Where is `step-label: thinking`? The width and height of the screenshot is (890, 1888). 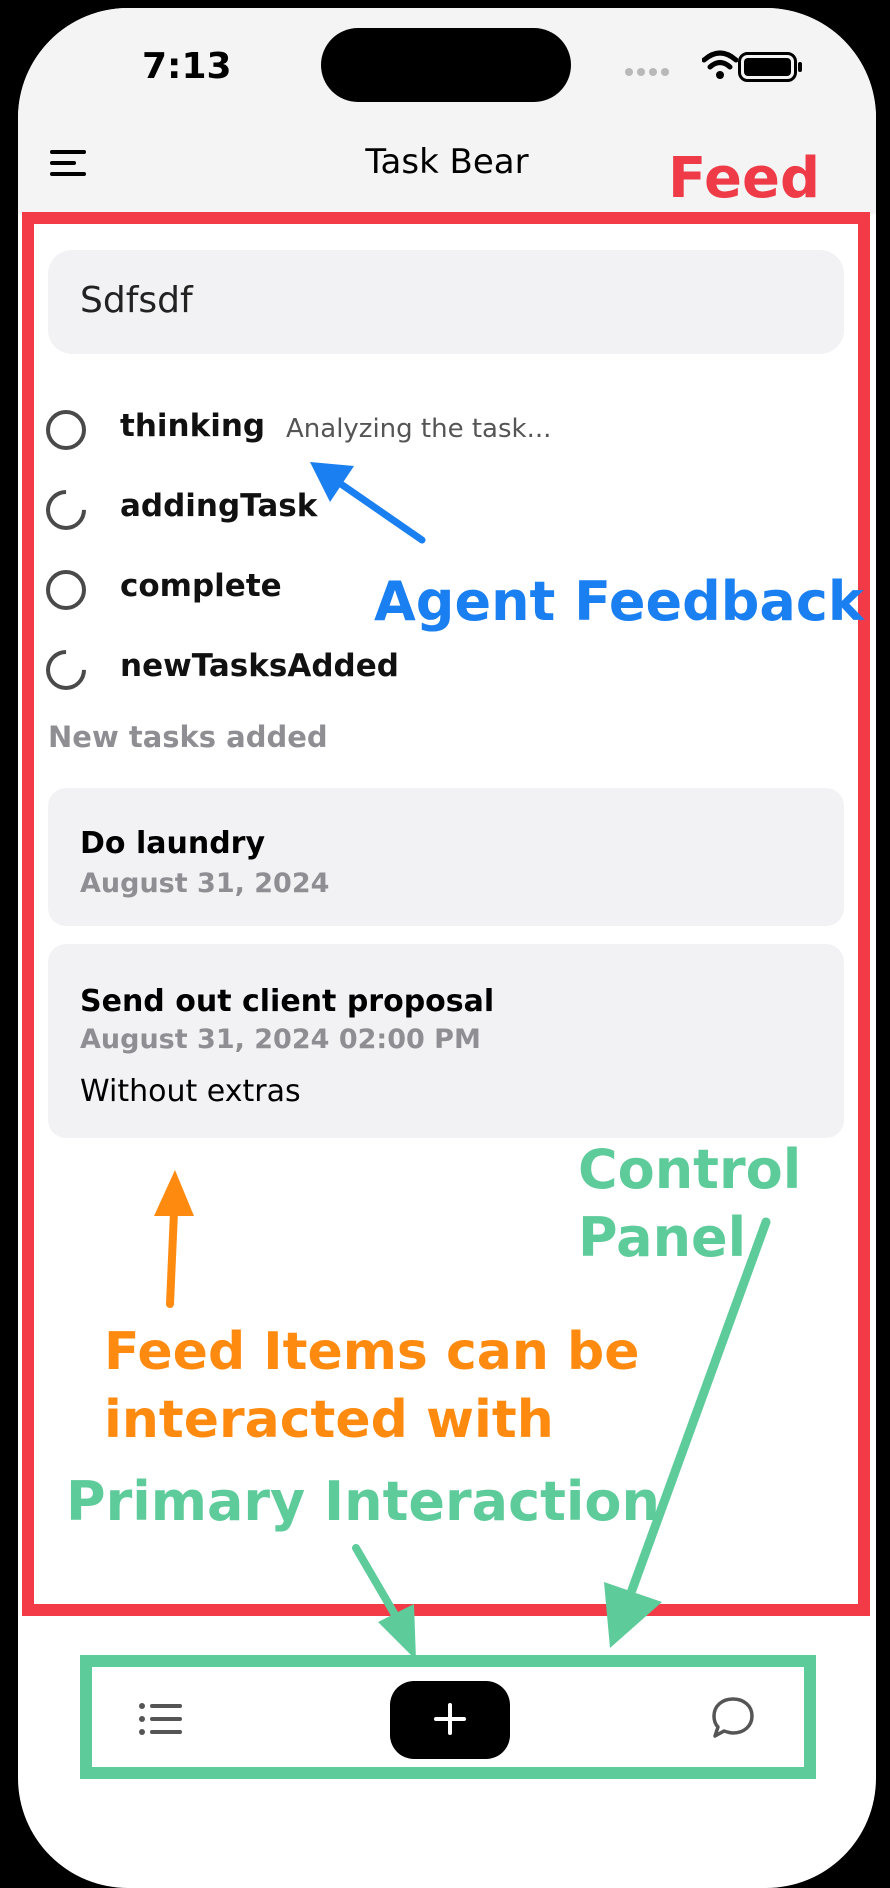
step-label: thinking is located at coordinates (193, 426).